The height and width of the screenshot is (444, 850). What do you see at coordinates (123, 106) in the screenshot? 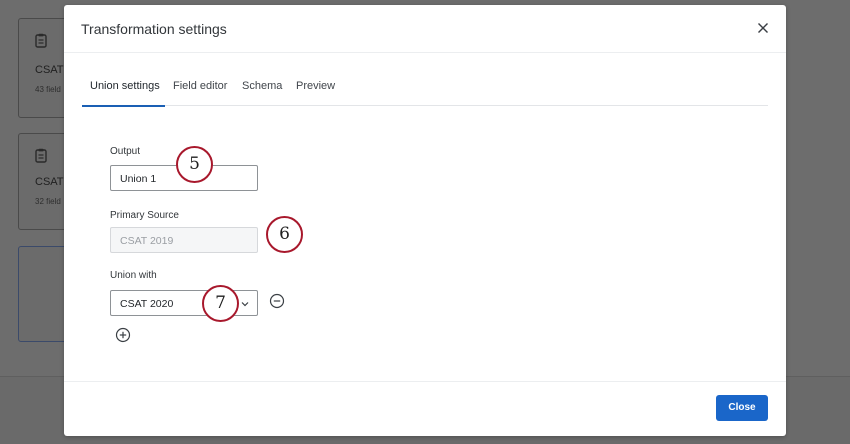
I see `active-tab-indicator` at bounding box center [123, 106].